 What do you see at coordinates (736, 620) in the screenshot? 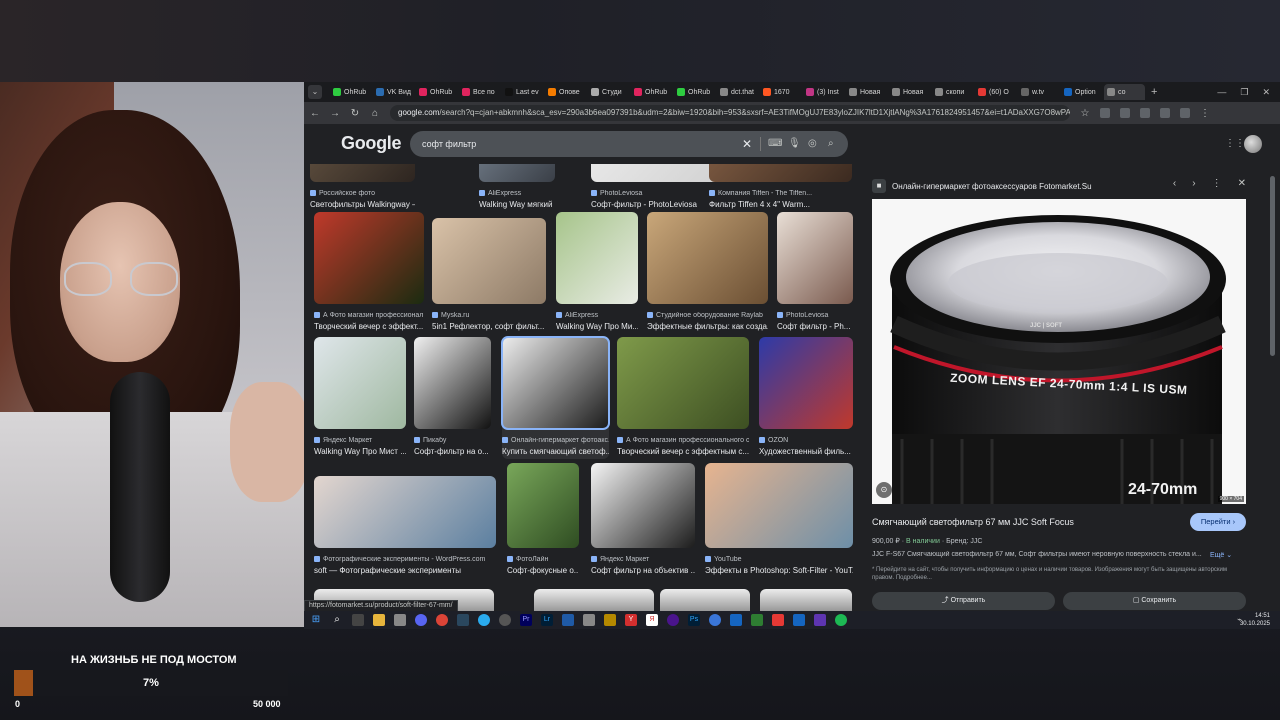
I see `stats-icon` at bounding box center [736, 620].